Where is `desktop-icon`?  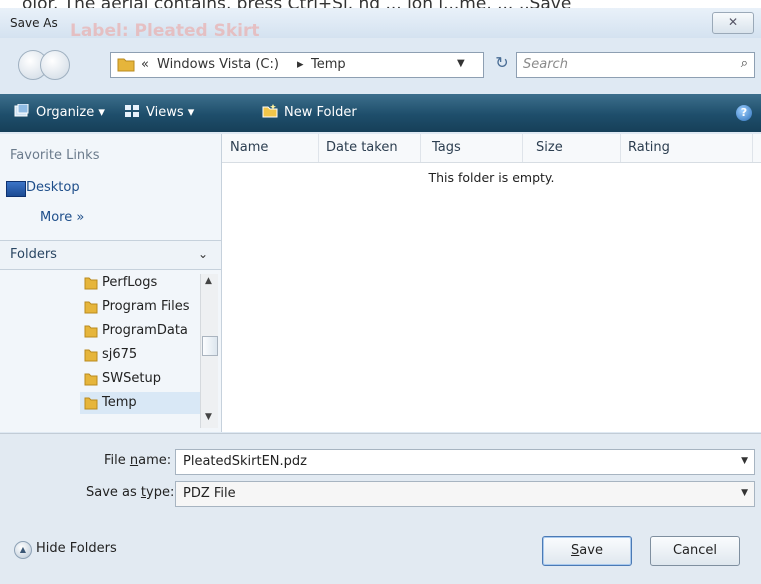 desktop-icon is located at coordinates (16, 189).